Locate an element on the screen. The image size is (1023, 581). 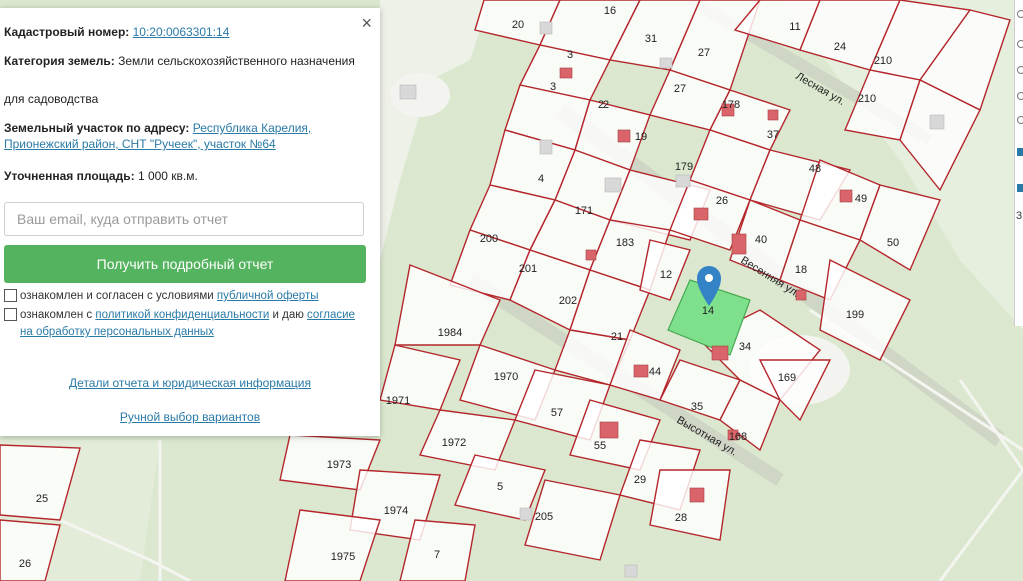
report-details-link: Детали отчета и юридическая информация is located at coordinates (190, 383).